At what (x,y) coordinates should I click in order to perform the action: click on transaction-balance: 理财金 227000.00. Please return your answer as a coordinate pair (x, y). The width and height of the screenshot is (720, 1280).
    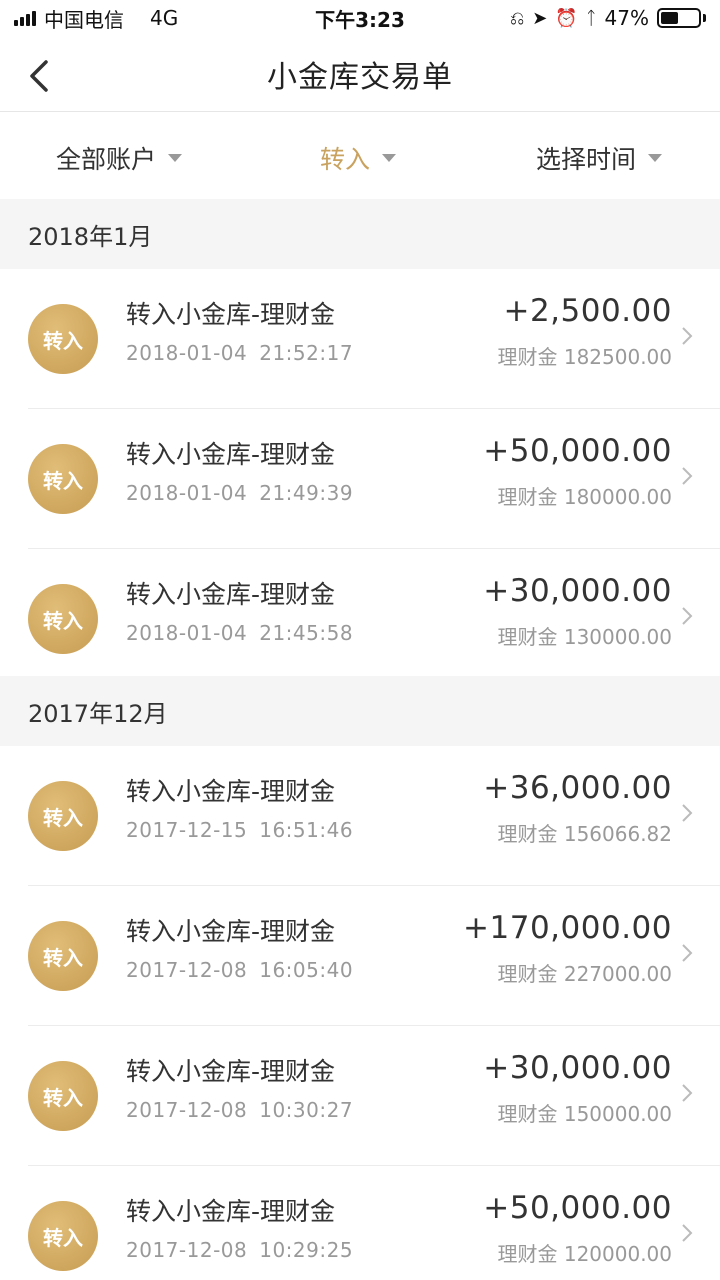
    Looking at the image, I should click on (584, 974).